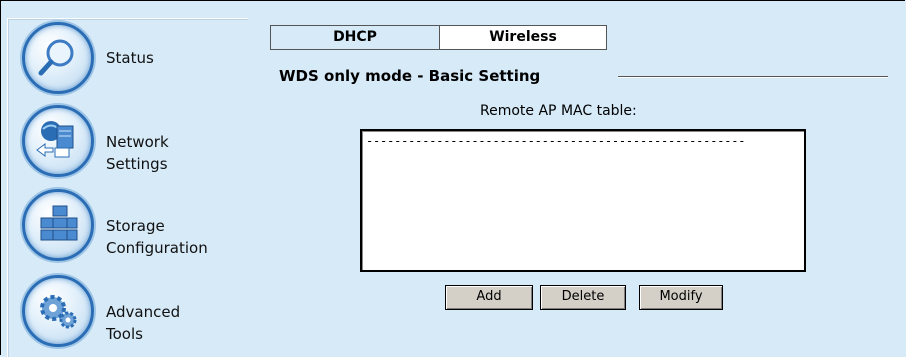 This screenshot has width=906, height=357. I want to click on section-divider, so click(753, 77).